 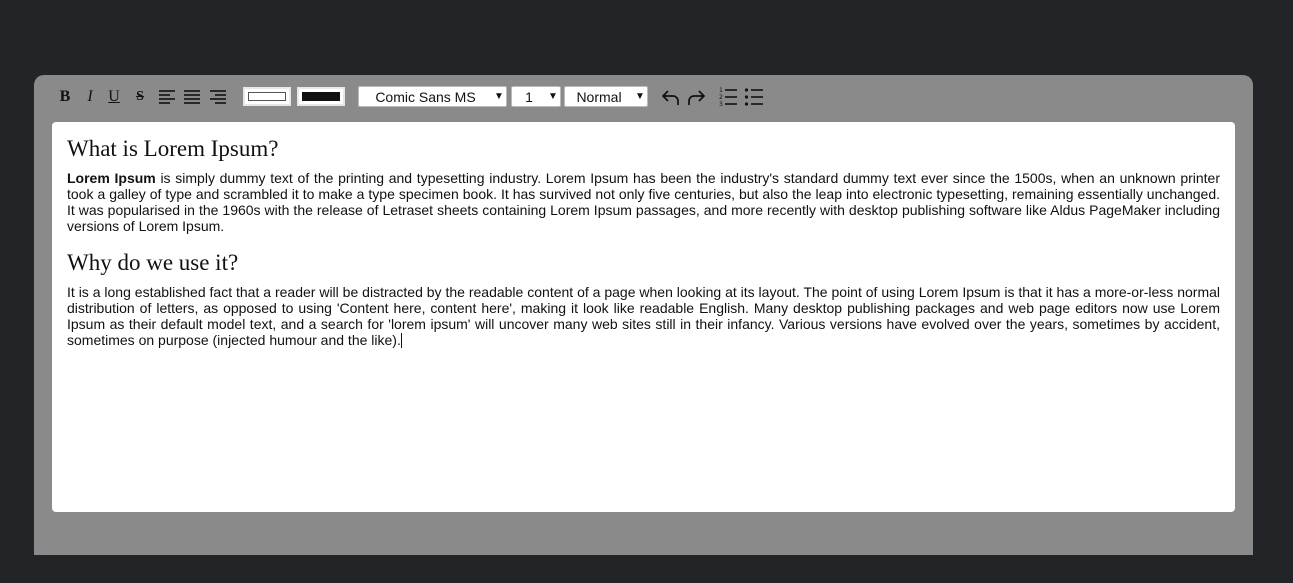 I want to click on align-justify-button, so click(x=192, y=97).